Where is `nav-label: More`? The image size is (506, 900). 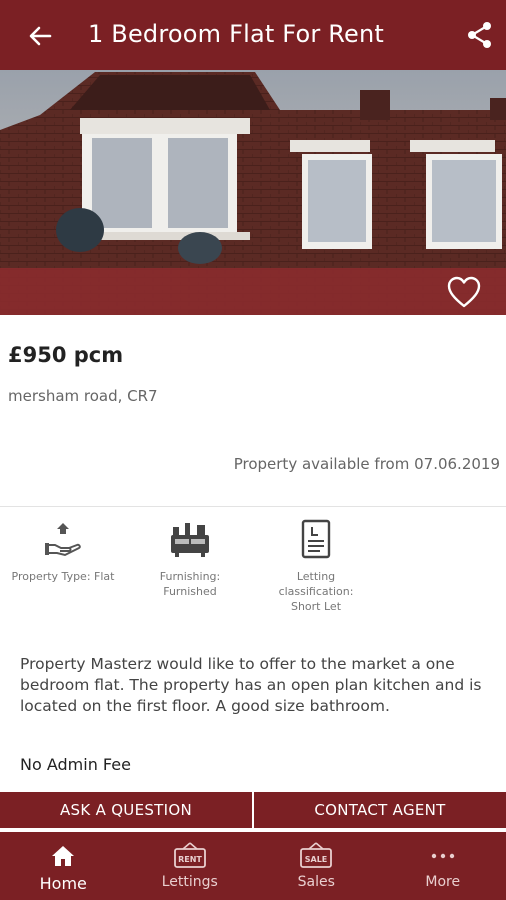 nav-label: More is located at coordinates (443, 882).